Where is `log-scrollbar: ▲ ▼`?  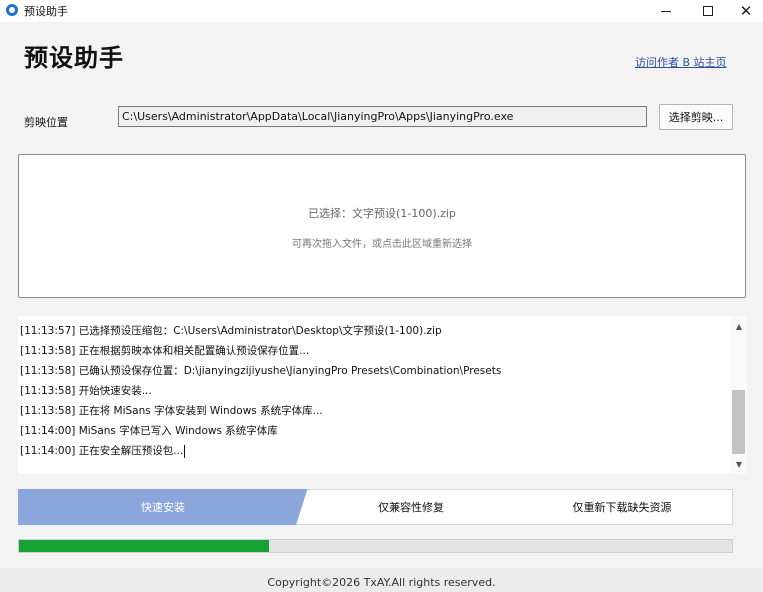 log-scrollbar: ▲ ▼ is located at coordinates (739, 395).